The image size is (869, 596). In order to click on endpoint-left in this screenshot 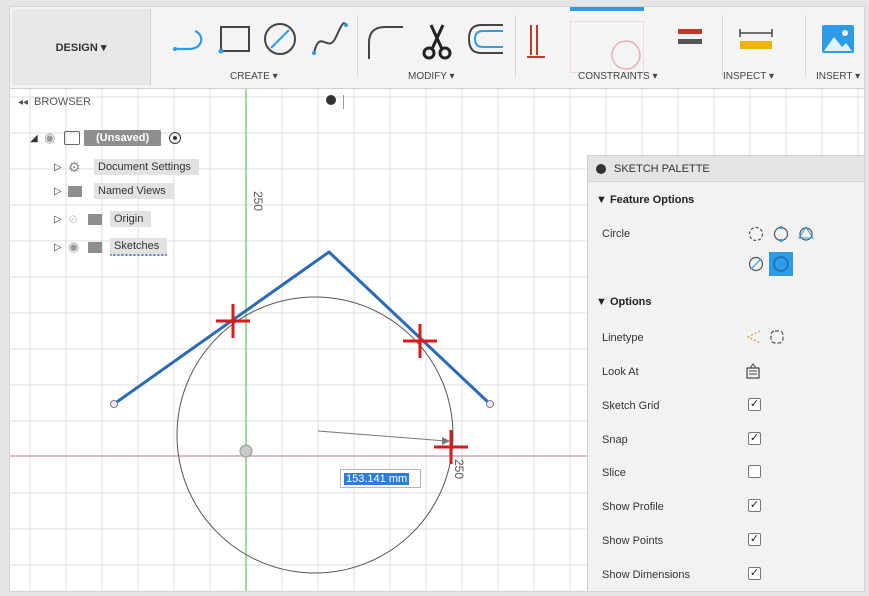, I will do `click(114, 404)`.